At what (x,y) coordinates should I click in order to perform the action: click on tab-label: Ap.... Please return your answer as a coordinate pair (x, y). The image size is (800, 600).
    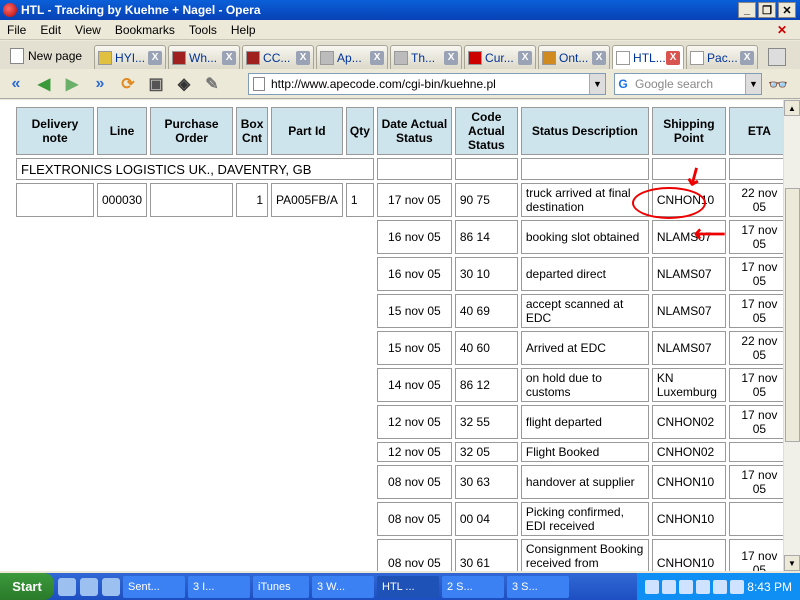
    Looking at the image, I should click on (349, 57).